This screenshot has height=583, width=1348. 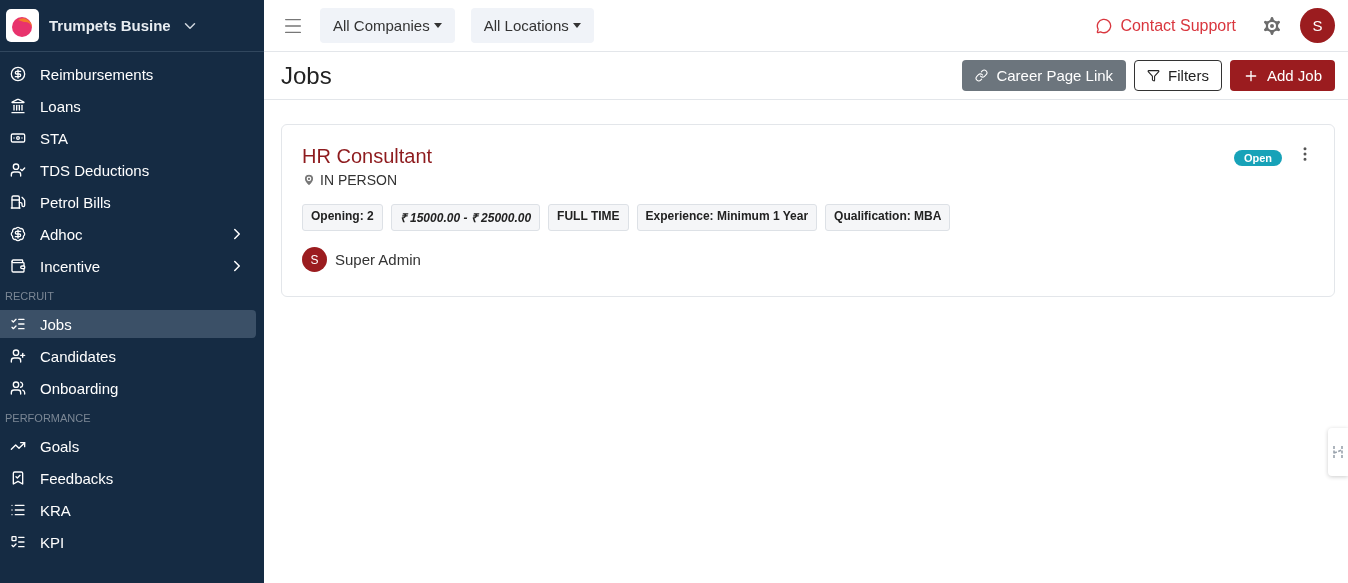 I want to click on sidebar-item-label: Adhoc, so click(x=62, y=234).